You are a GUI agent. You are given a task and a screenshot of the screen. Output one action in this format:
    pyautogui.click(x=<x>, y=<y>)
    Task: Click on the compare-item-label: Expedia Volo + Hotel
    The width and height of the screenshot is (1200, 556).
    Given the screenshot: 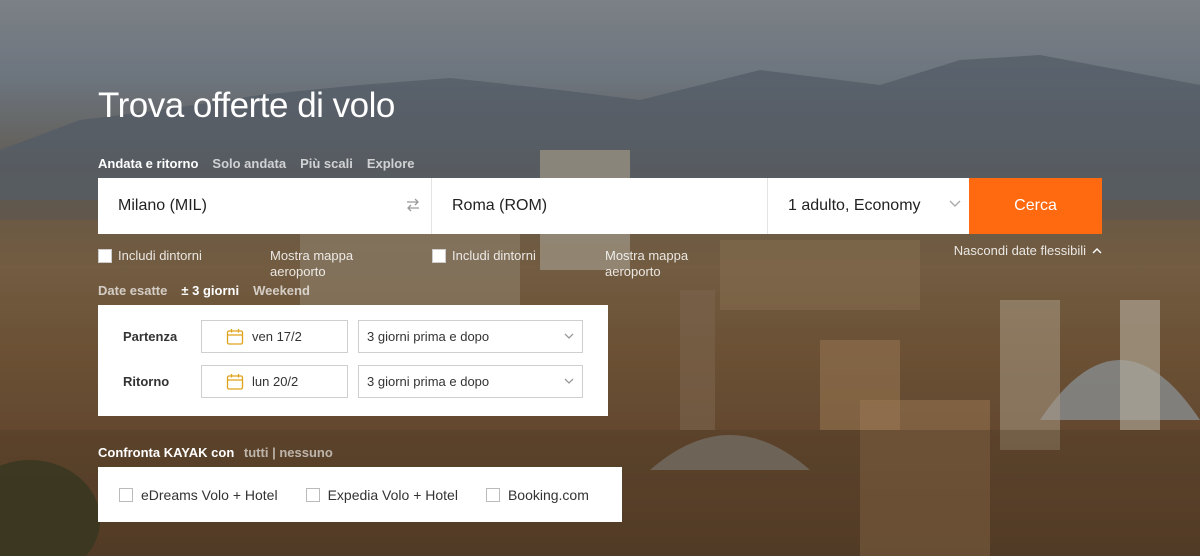 What is the action you would take?
    pyautogui.click(x=392, y=494)
    